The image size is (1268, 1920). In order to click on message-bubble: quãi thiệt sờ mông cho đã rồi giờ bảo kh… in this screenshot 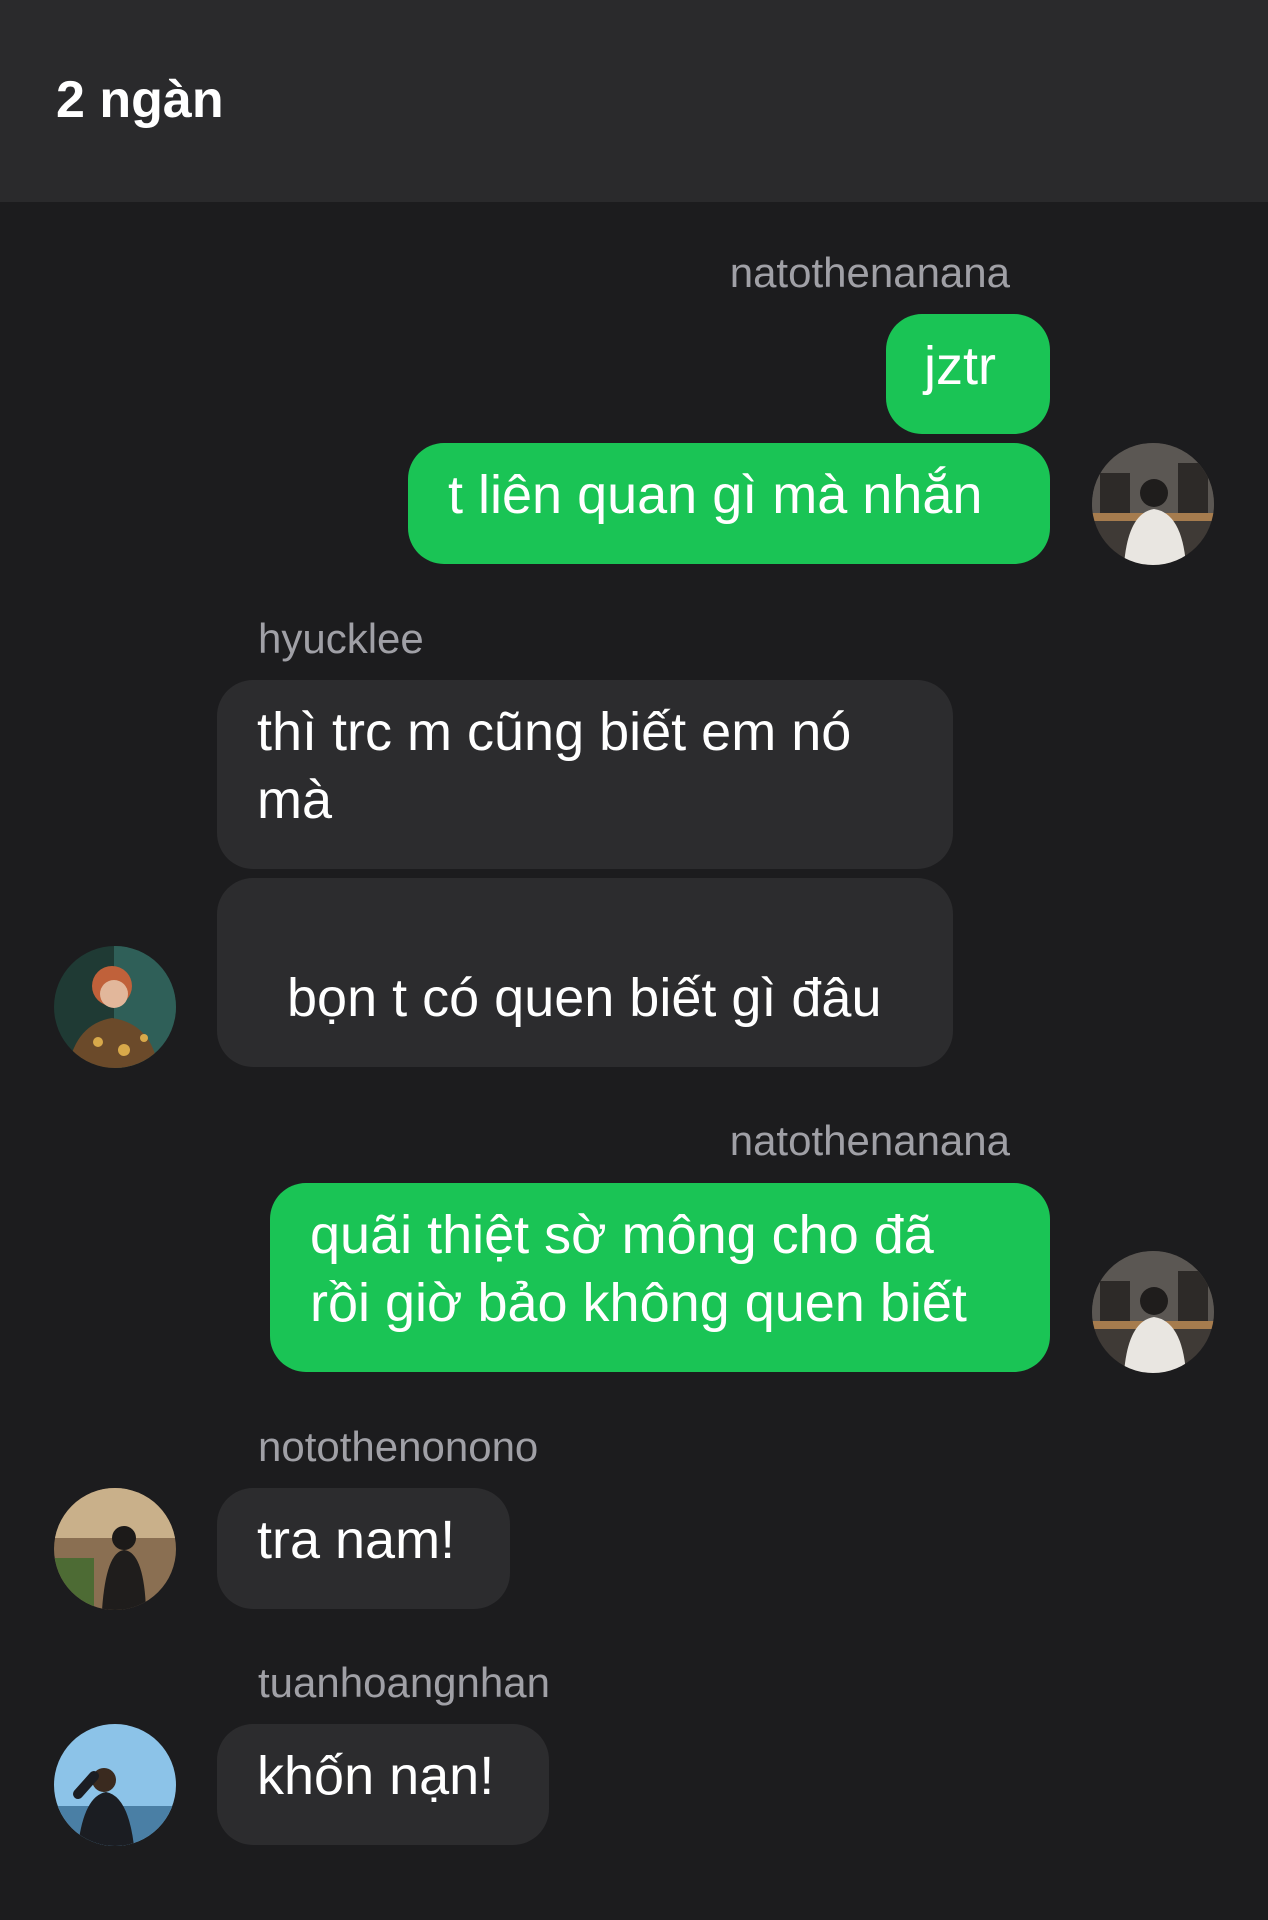, I will do `click(660, 1277)`.